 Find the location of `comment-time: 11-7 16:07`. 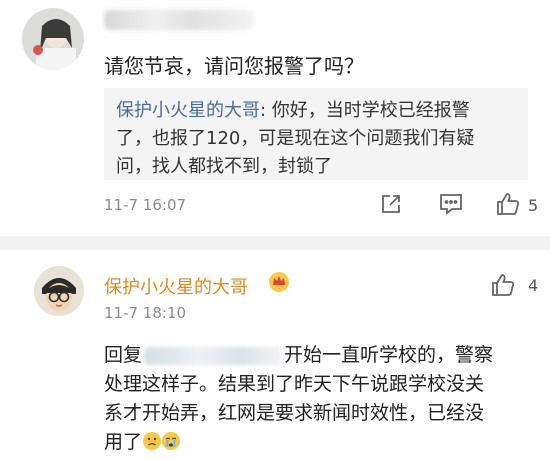

comment-time: 11-7 16:07 is located at coordinates (145, 205).